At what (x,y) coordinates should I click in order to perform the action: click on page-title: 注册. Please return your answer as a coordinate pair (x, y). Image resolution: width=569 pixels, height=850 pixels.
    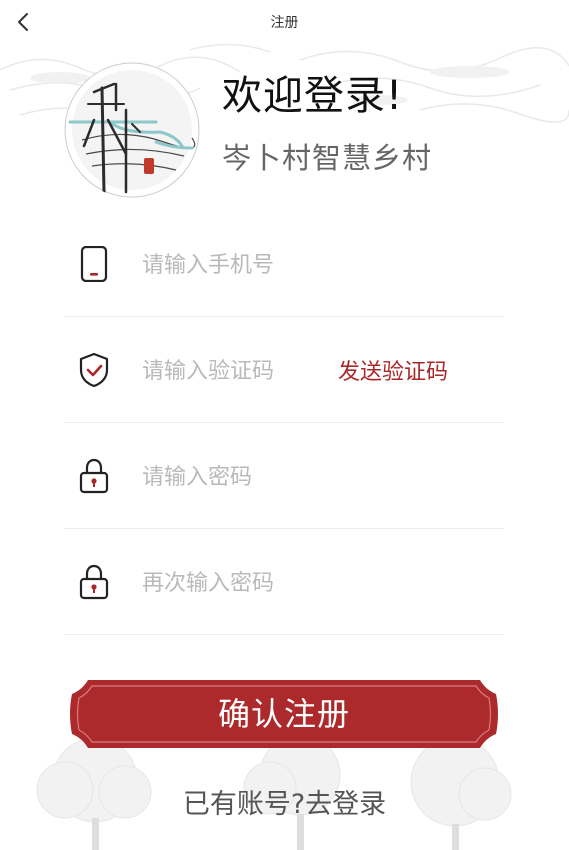
    Looking at the image, I should click on (284, 23).